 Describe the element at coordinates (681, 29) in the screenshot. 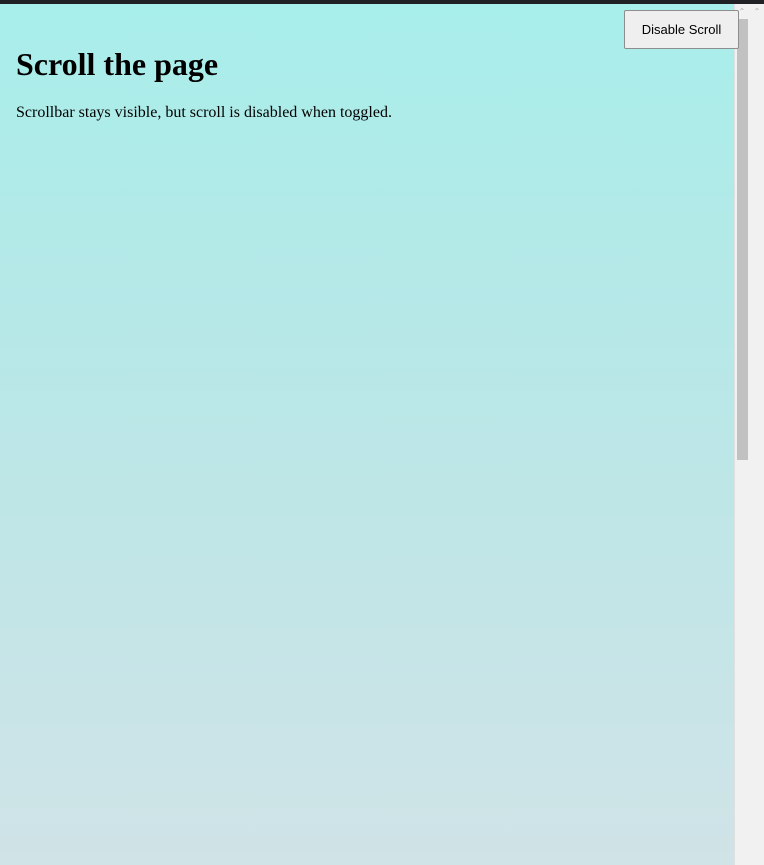

I see `disable-scroll-button: Disable Scroll` at that location.